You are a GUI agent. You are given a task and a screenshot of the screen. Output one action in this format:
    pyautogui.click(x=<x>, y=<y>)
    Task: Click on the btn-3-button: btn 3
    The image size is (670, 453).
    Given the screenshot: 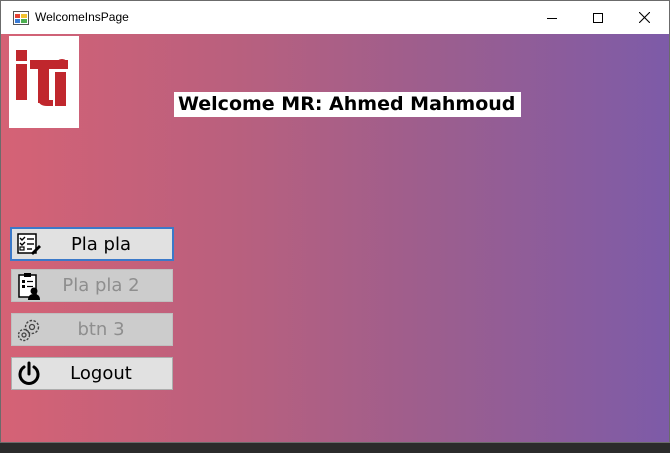 What is the action you would take?
    pyautogui.click(x=92, y=329)
    